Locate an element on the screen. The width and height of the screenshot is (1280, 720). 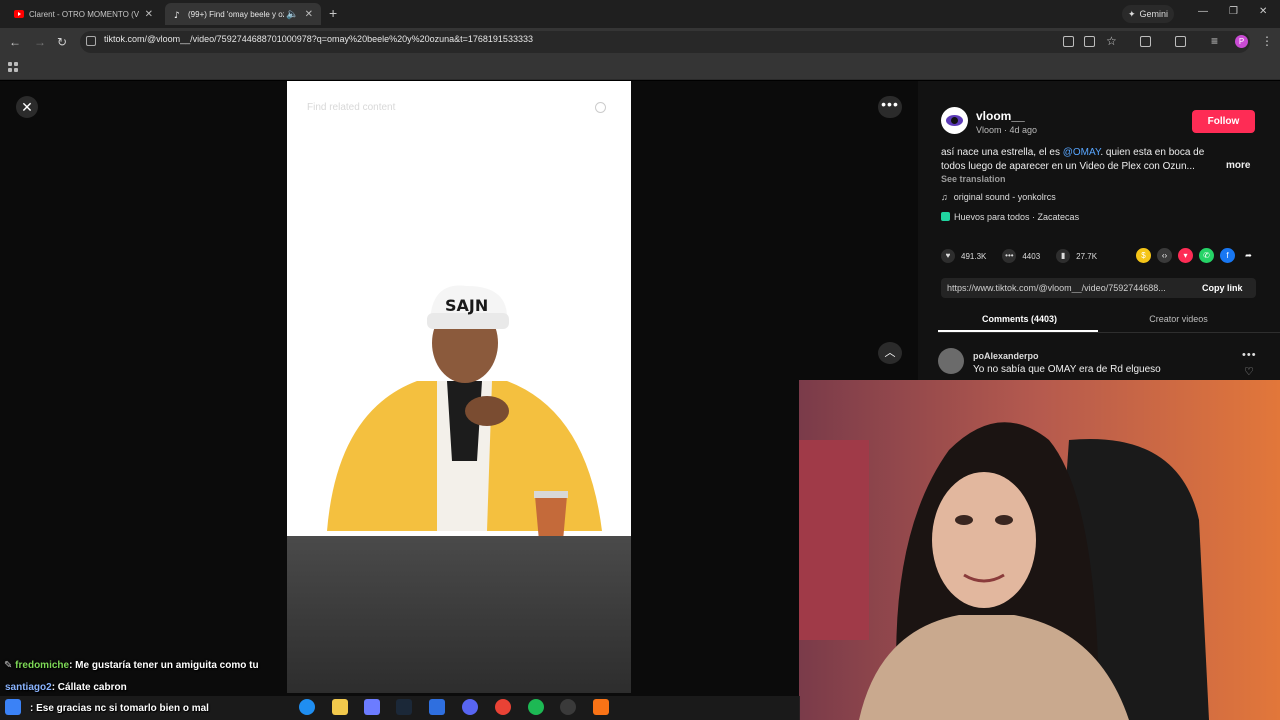
search-icon is located at coordinates (600, 107).